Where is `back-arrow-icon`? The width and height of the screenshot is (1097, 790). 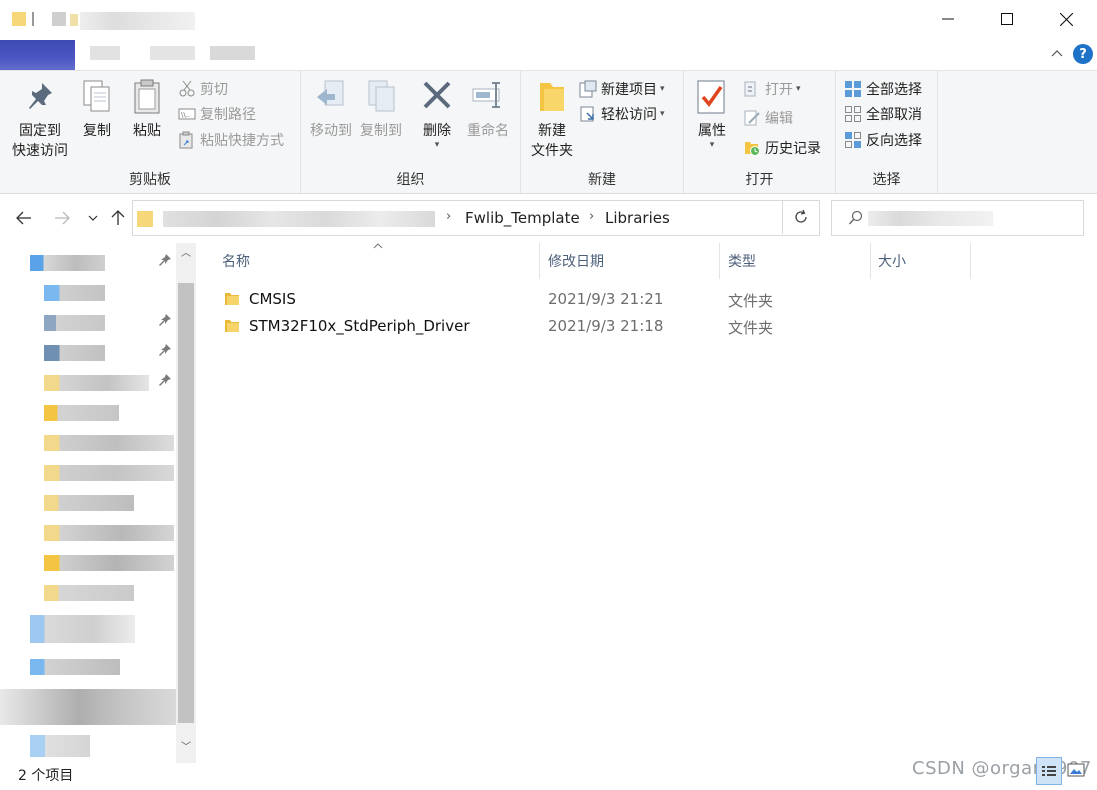
back-arrow-icon is located at coordinates (23, 218).